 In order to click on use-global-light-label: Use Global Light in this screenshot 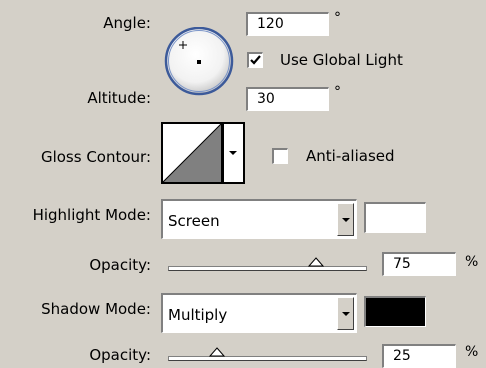, I will do `click(341, 60)`.